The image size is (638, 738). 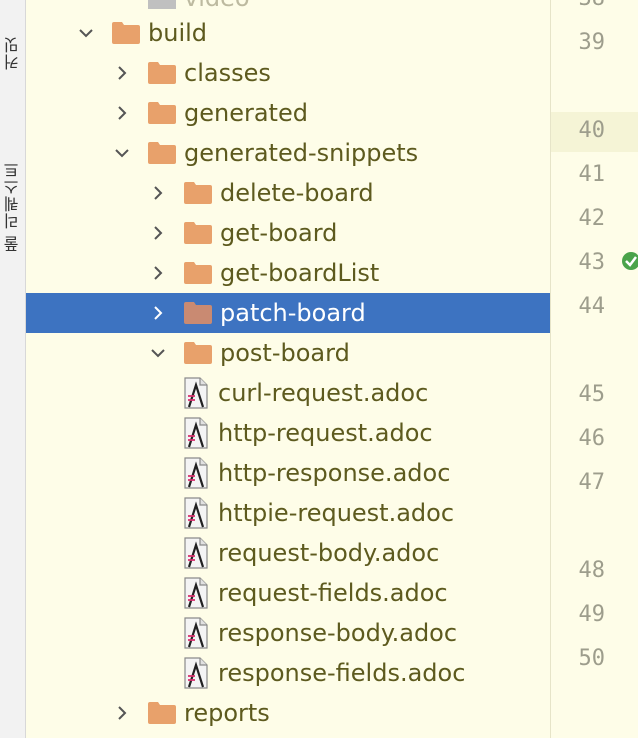 I want to click on line-number: 40, so click(x=592, y=130).